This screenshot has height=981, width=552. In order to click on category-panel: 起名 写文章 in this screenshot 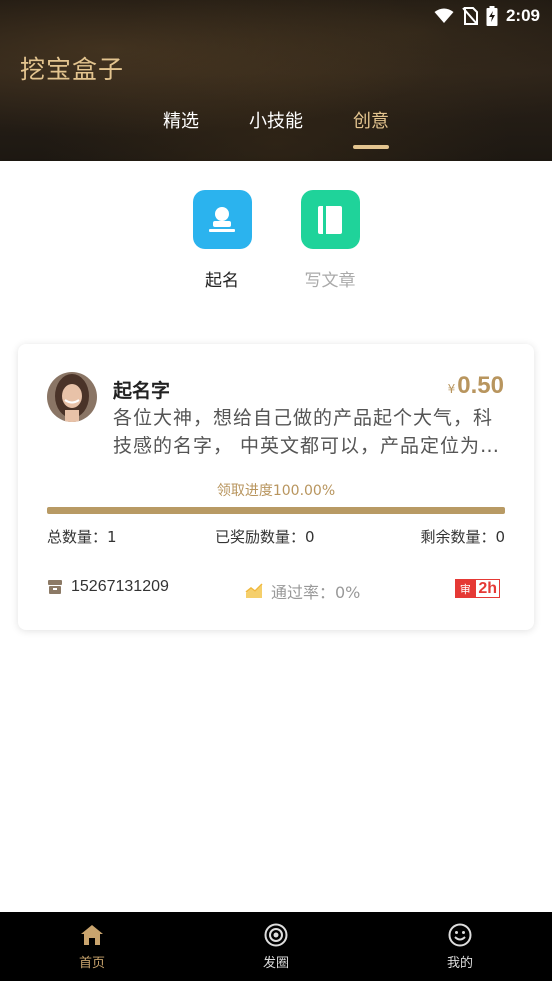, I will do `click(276, 234)`.